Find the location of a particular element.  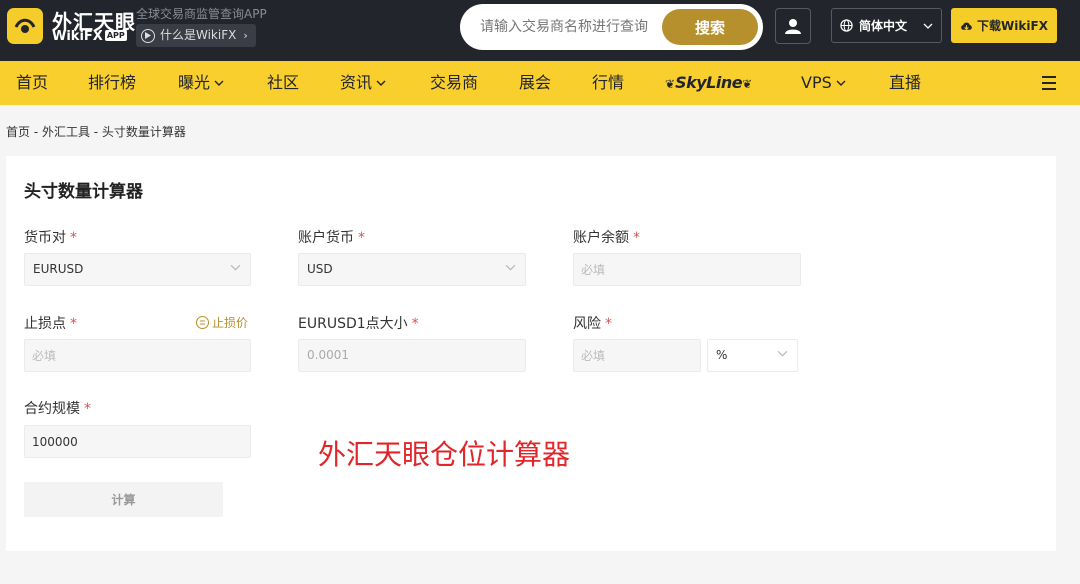

pip-size-label: EURUSD1点大小 * is located at coordinates (358, 323).